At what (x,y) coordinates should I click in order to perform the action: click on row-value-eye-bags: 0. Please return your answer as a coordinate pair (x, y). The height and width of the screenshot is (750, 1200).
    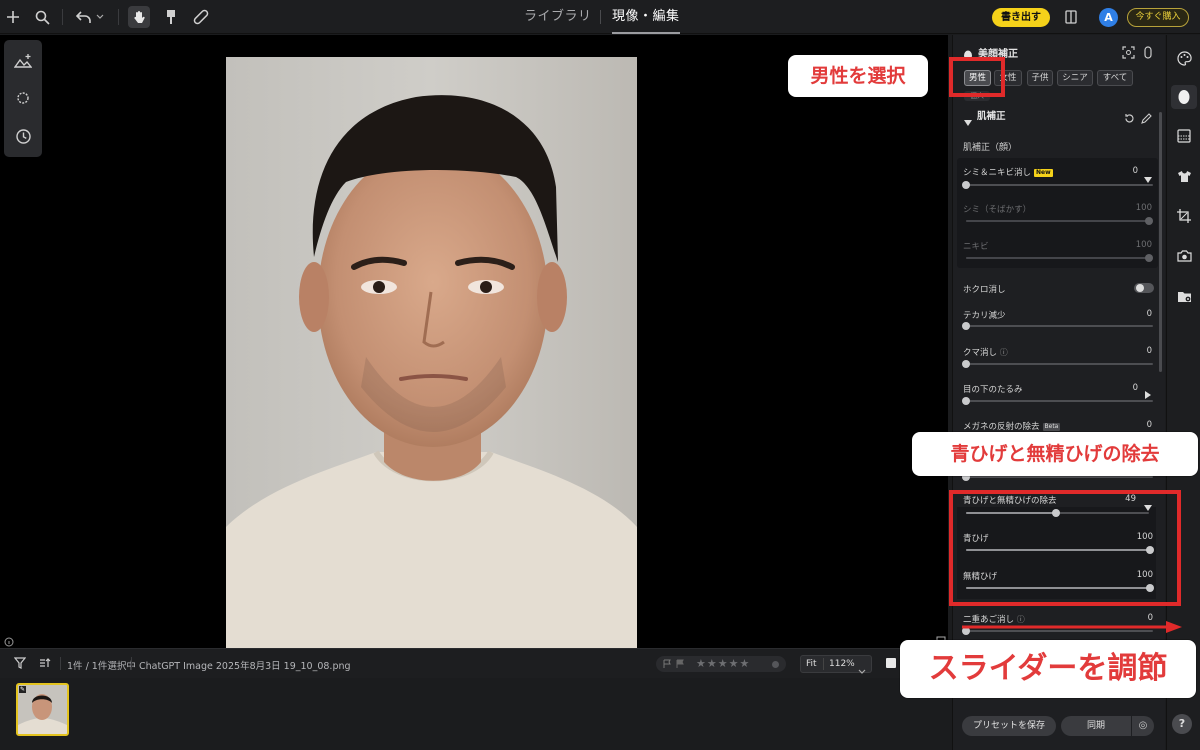
    Looking at the image, I should click on (1135, 388).